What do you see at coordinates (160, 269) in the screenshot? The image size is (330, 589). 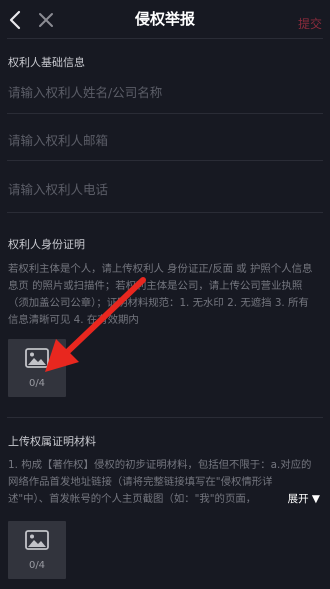 I see `identity-desc-line: 若权利主体是个人，请上传权利人 身份证正/反面 或 护照个人信息` at bounding box center [160, 269].